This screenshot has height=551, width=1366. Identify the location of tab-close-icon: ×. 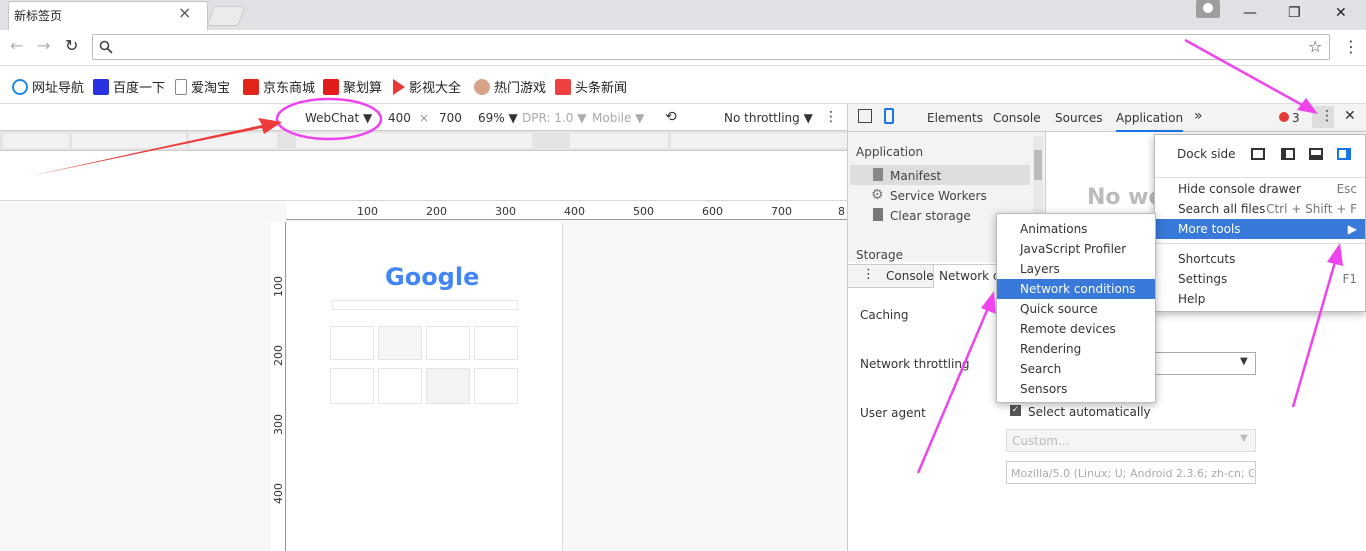
(184, 12).